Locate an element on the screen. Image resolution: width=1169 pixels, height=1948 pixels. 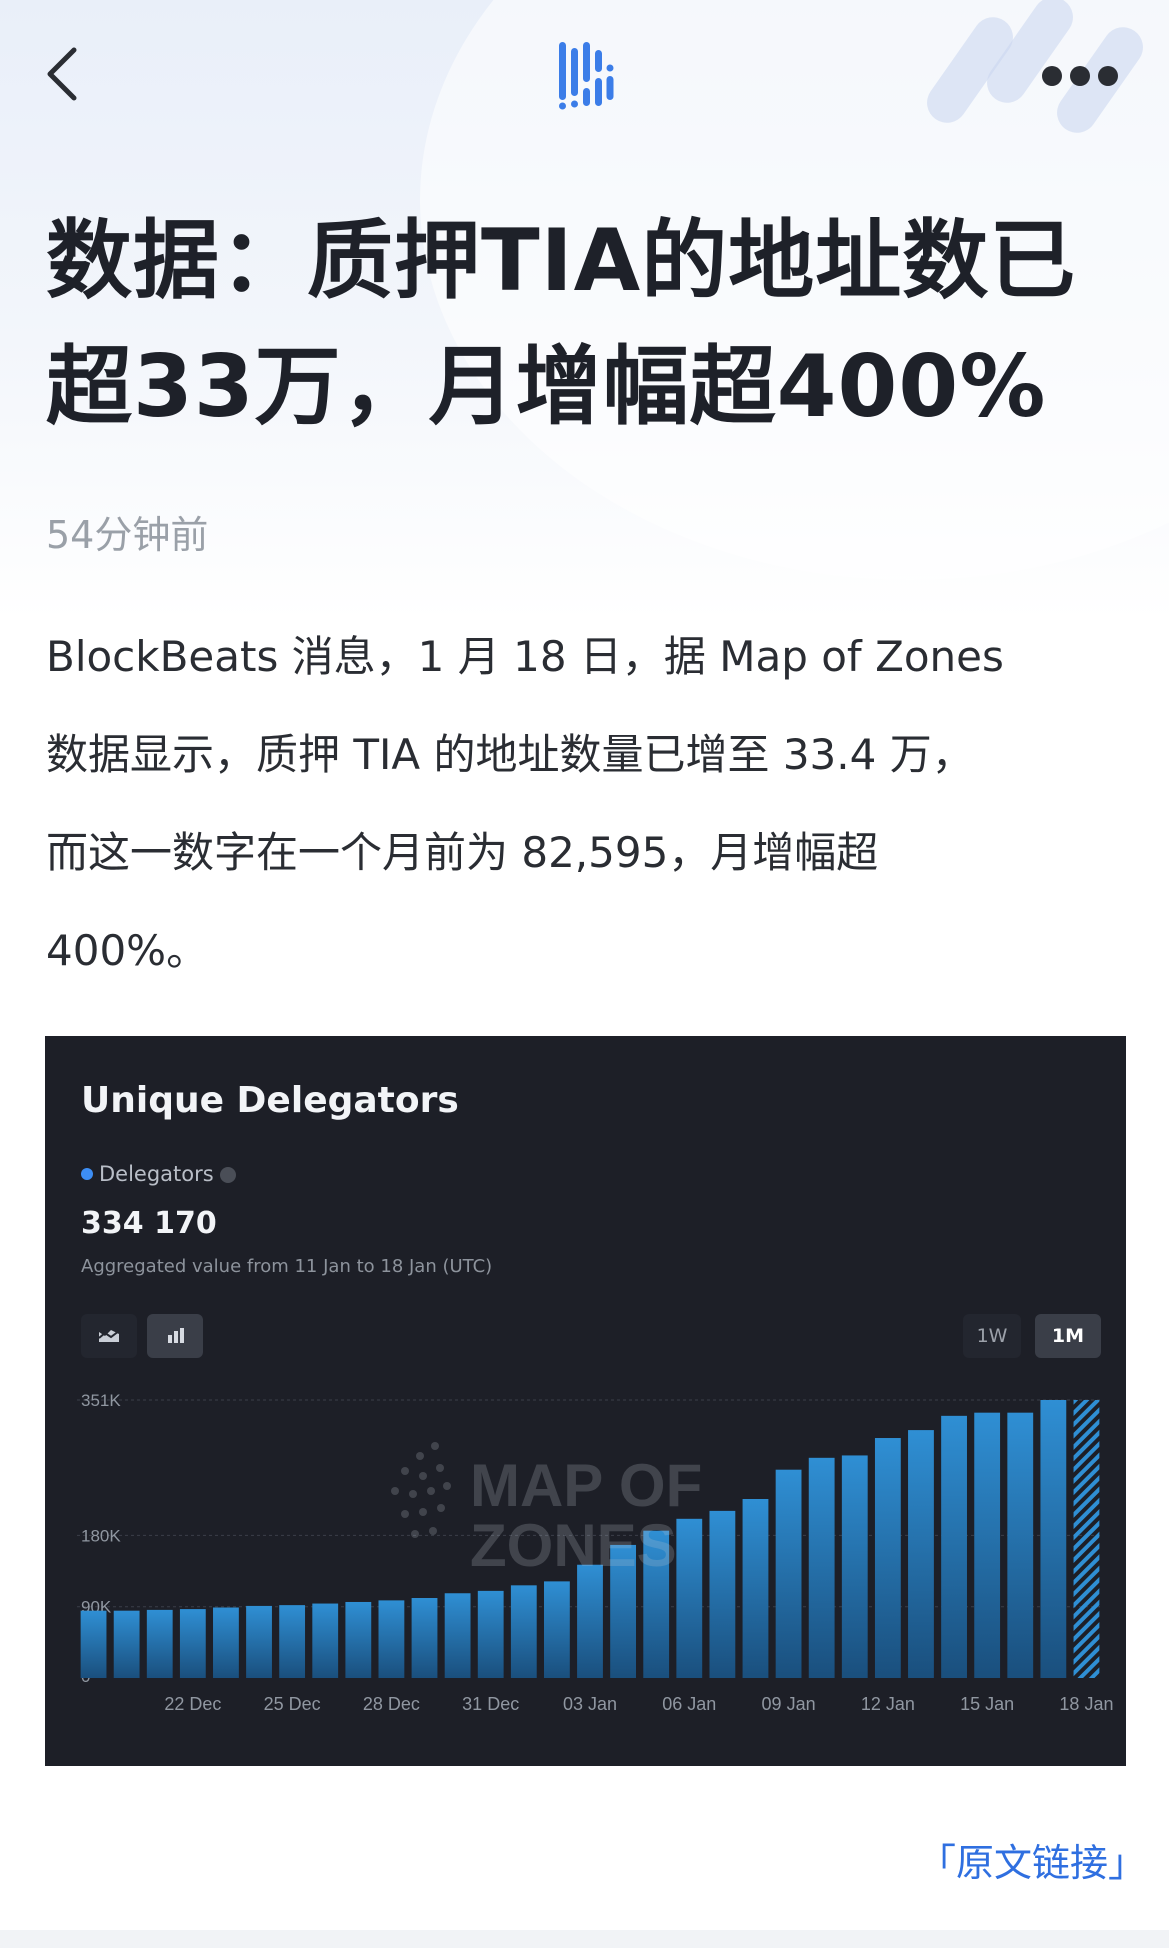
x-tick-label: 12 Jan is located at coordinates (888, 1704).